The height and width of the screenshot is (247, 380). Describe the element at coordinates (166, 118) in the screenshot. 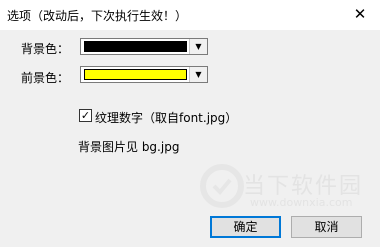

I see `texture-digits-label: 纹理数字（取自font.jpg）` at that location.